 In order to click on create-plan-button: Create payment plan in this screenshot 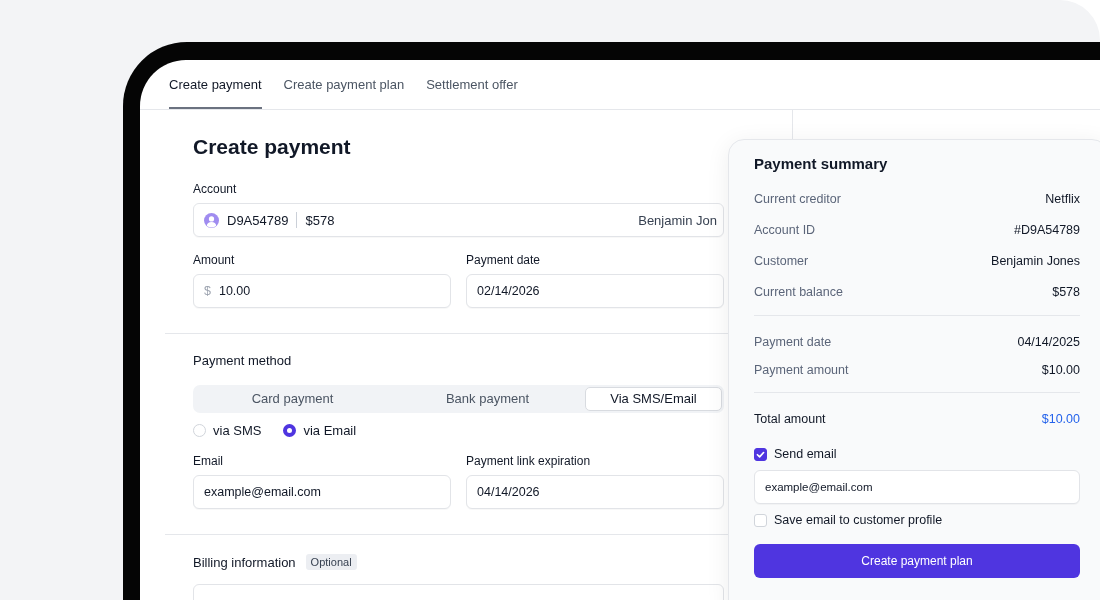, I will do `click(917, 561)`.